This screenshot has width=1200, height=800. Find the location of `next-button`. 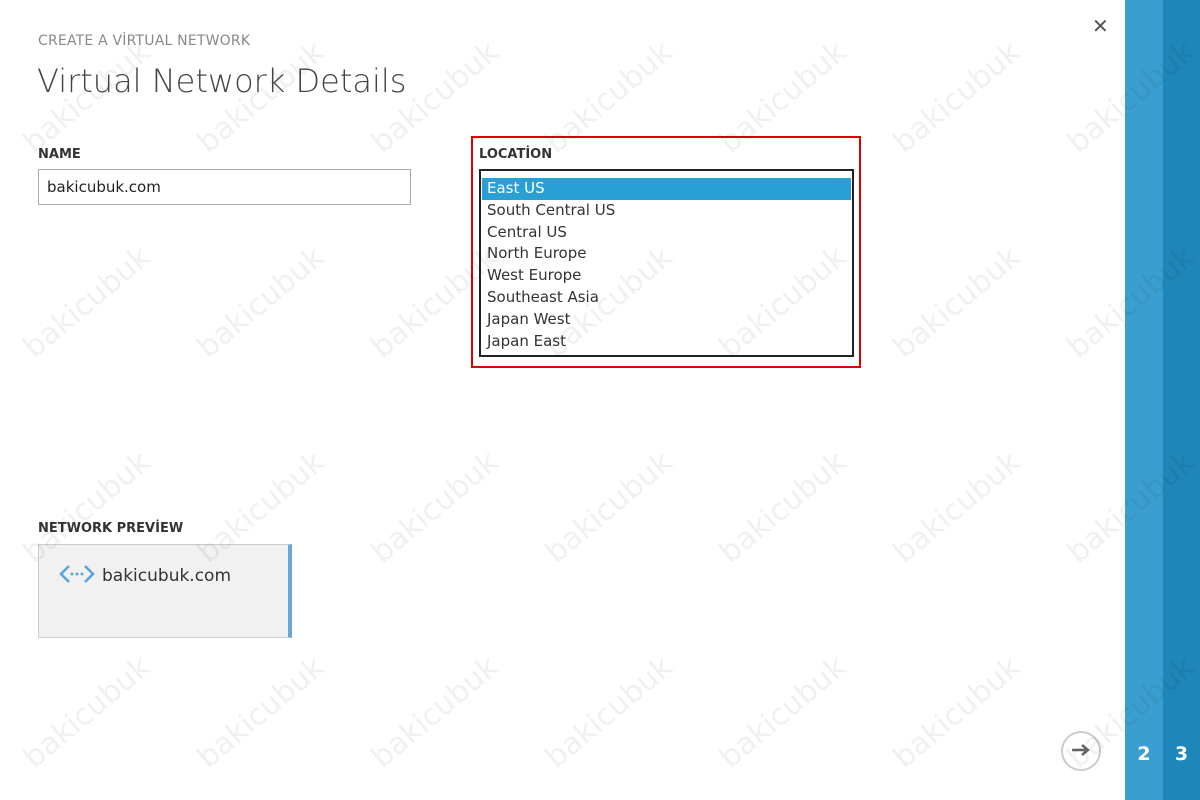

next-button is located at coordinates (1081, 751).